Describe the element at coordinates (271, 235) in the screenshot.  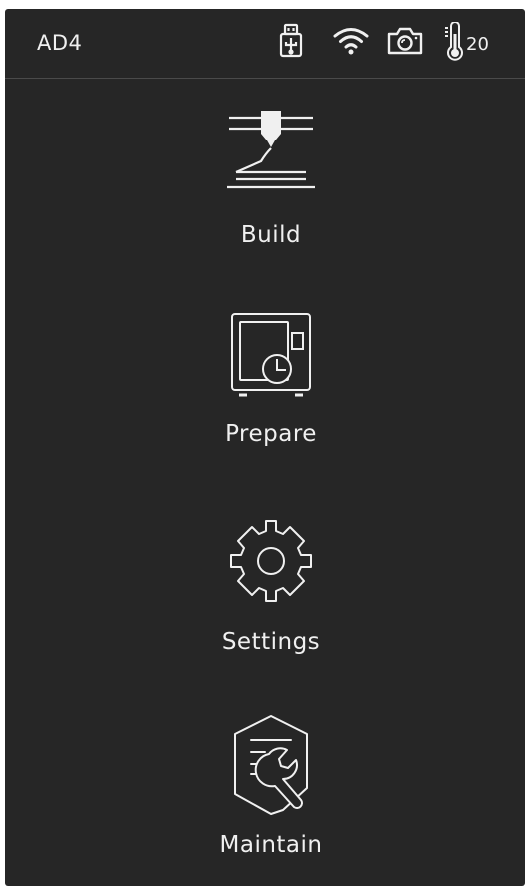
I see `menu-label-build: Build` at that location.